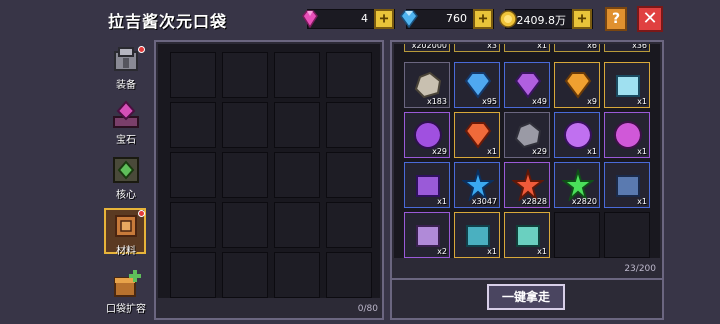 Image resolution: width=720 pixels, height=324 pixels. I want to click on item-slot: x3047, so click(477, 185).